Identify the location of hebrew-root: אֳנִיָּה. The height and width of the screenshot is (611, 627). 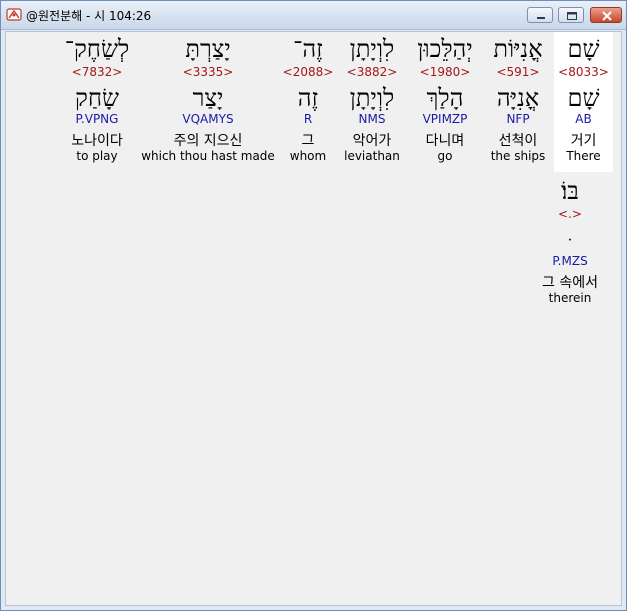
(518, 98).